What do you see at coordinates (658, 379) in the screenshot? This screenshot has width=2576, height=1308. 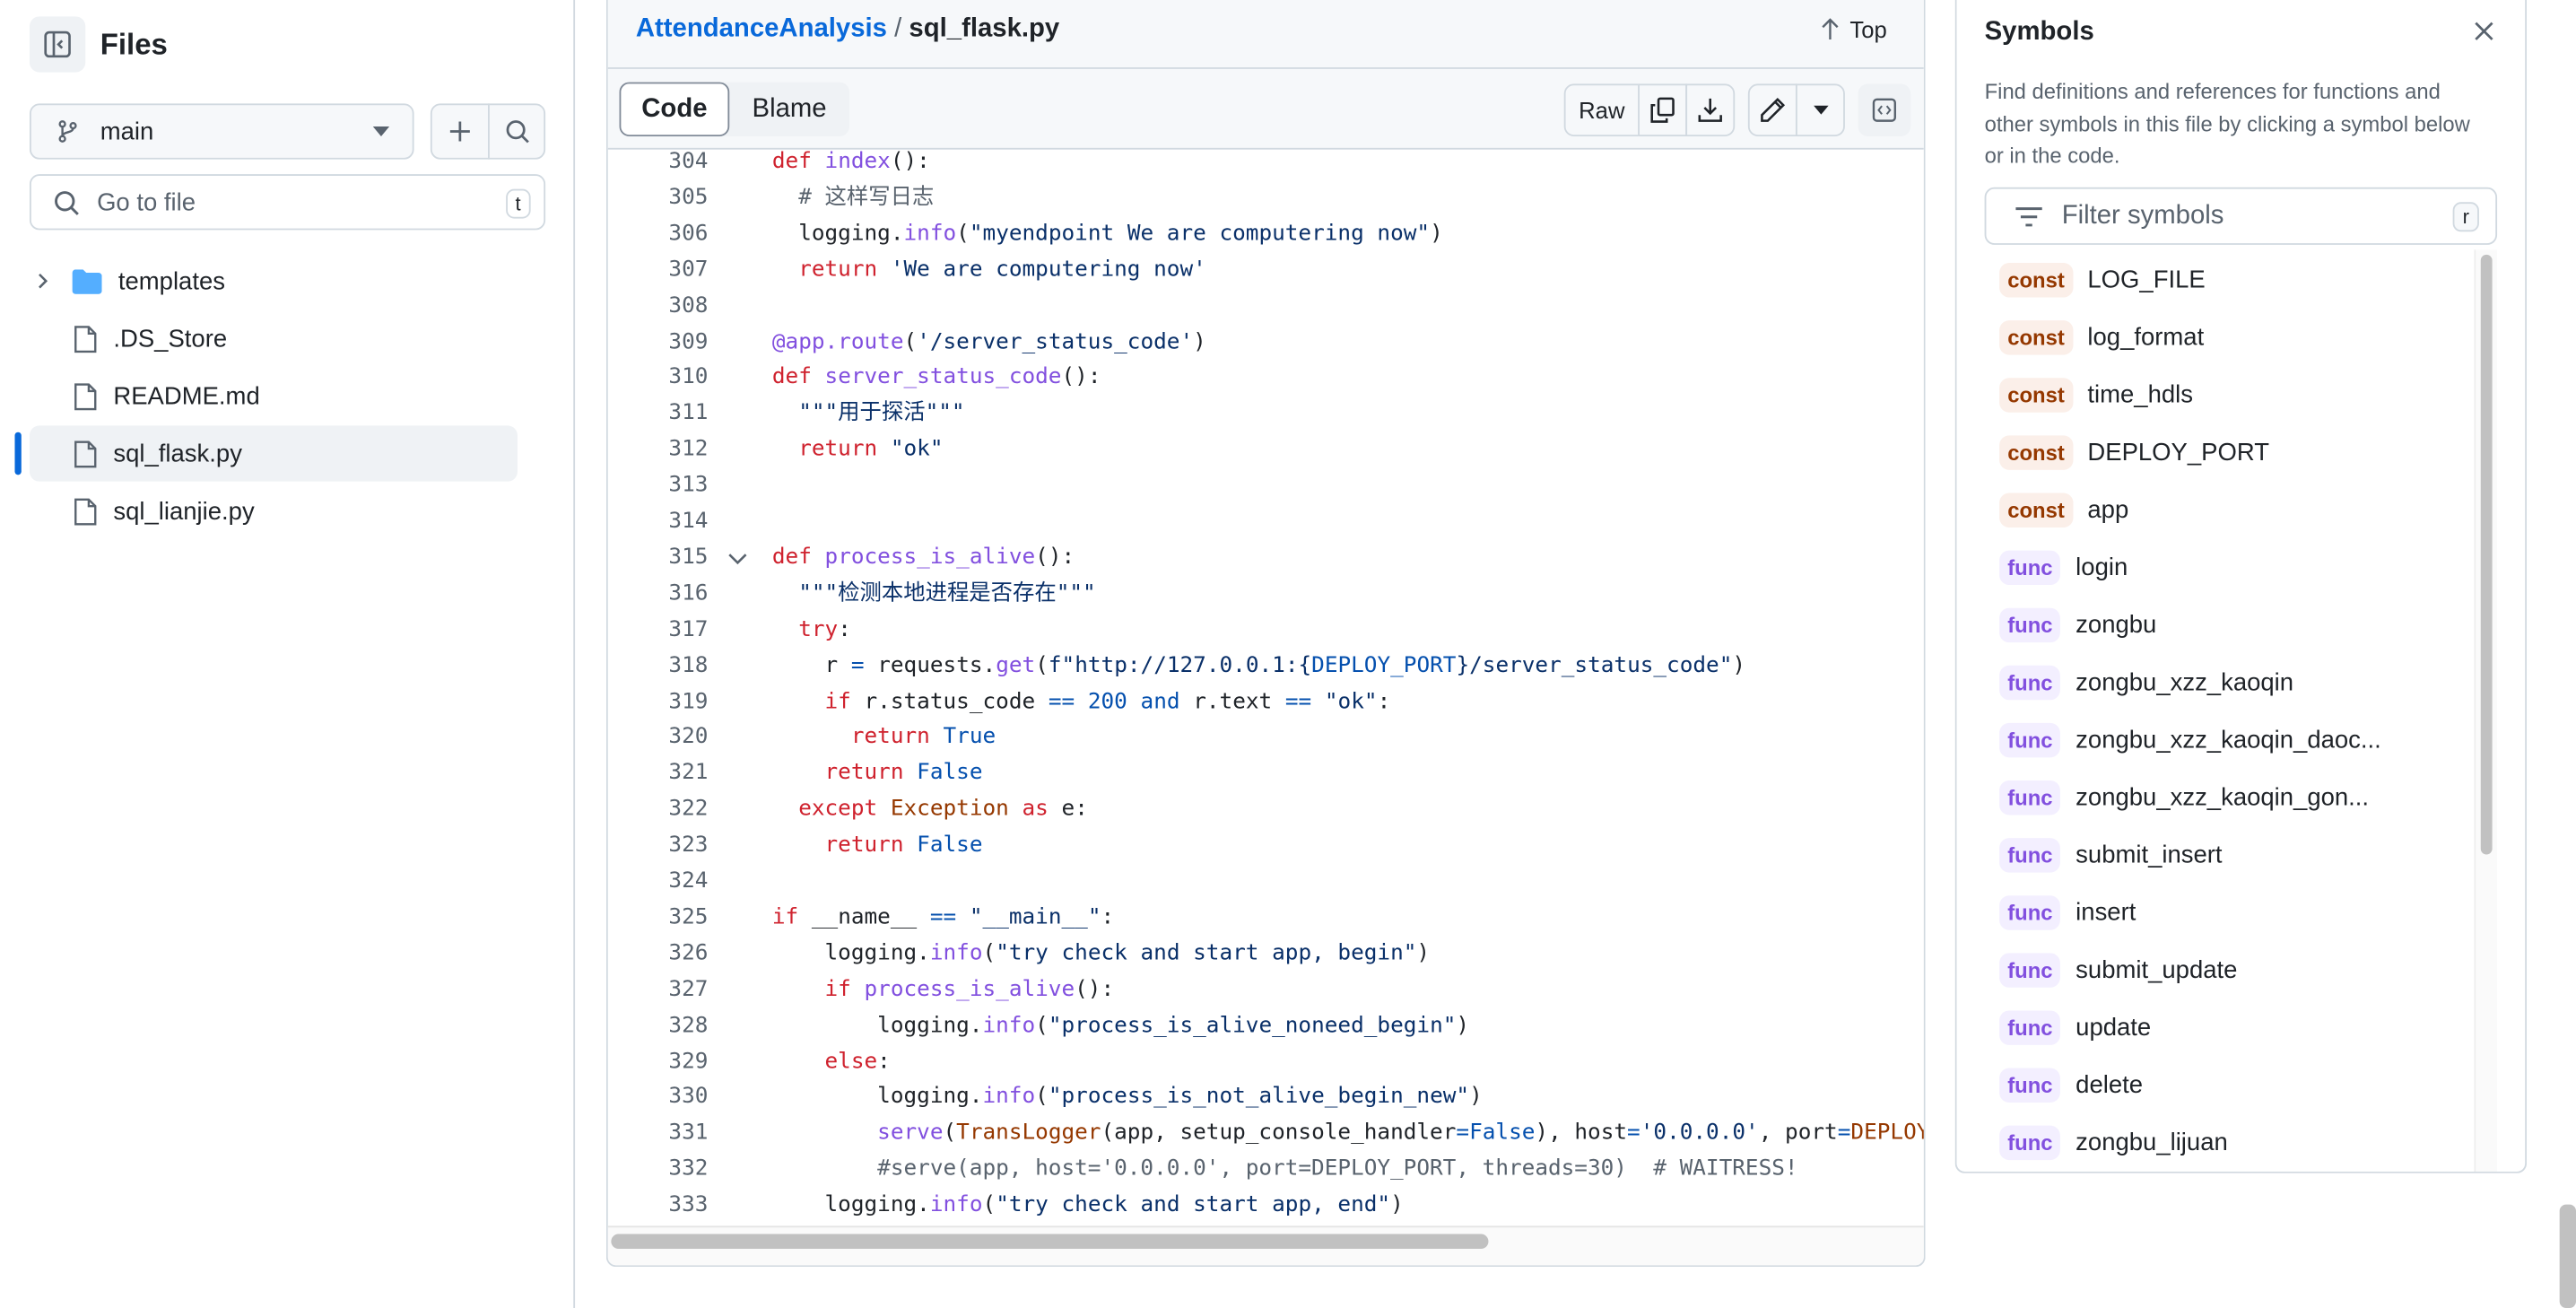 I see `line-number: 310` at bounding box center [658, 379].